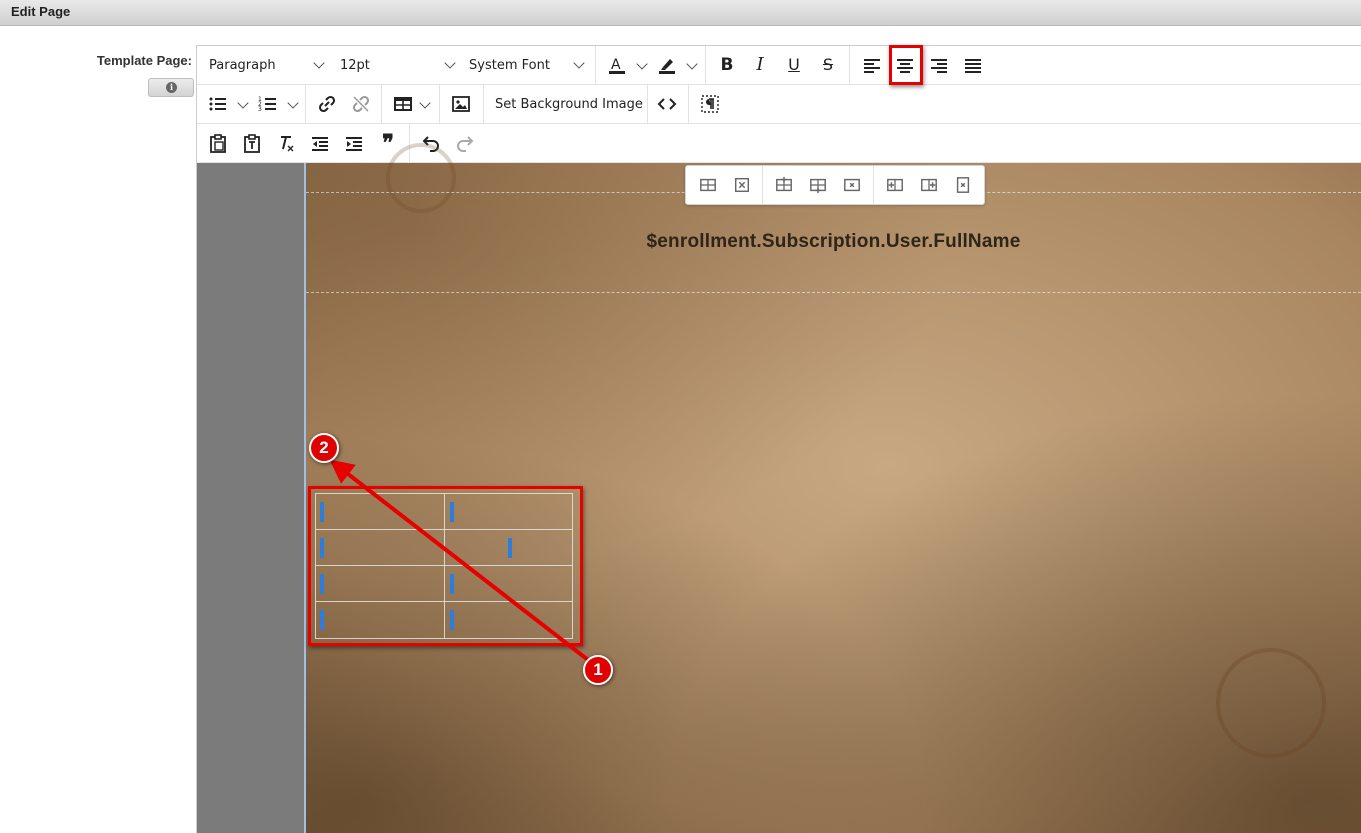  I want to click on strikethrough-icon: S, so click(828, 64).